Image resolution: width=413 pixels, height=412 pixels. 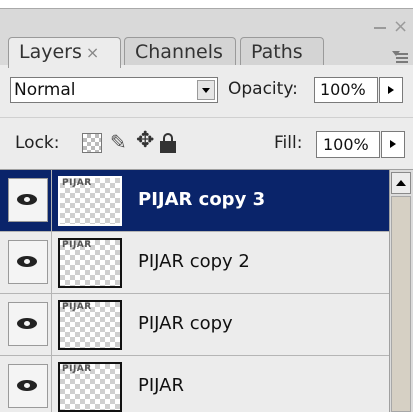 I want to click on tab-channels-label: Channels, so click(x=179, y=52).